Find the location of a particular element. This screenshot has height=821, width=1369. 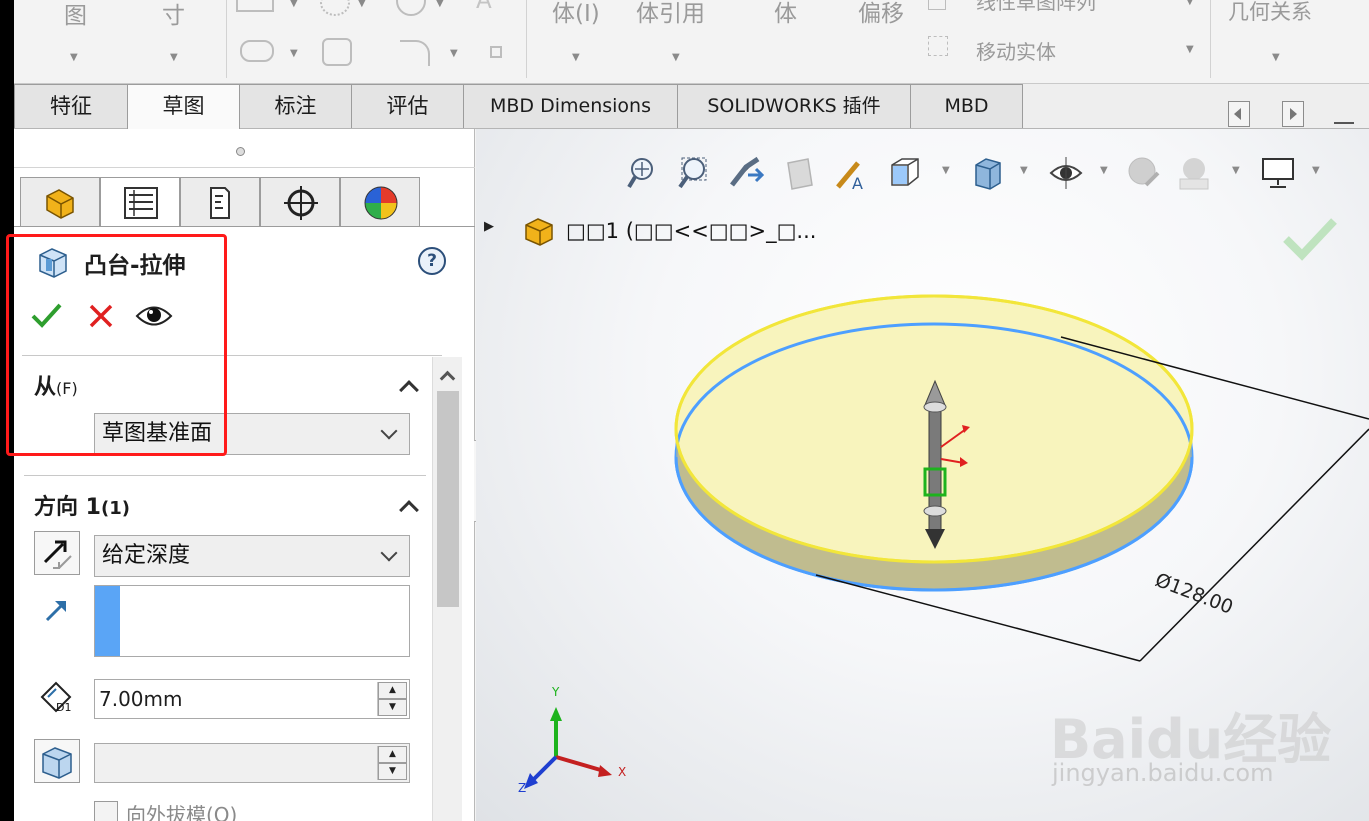

text-tool-icon: A is located at coordinates (484, 7).